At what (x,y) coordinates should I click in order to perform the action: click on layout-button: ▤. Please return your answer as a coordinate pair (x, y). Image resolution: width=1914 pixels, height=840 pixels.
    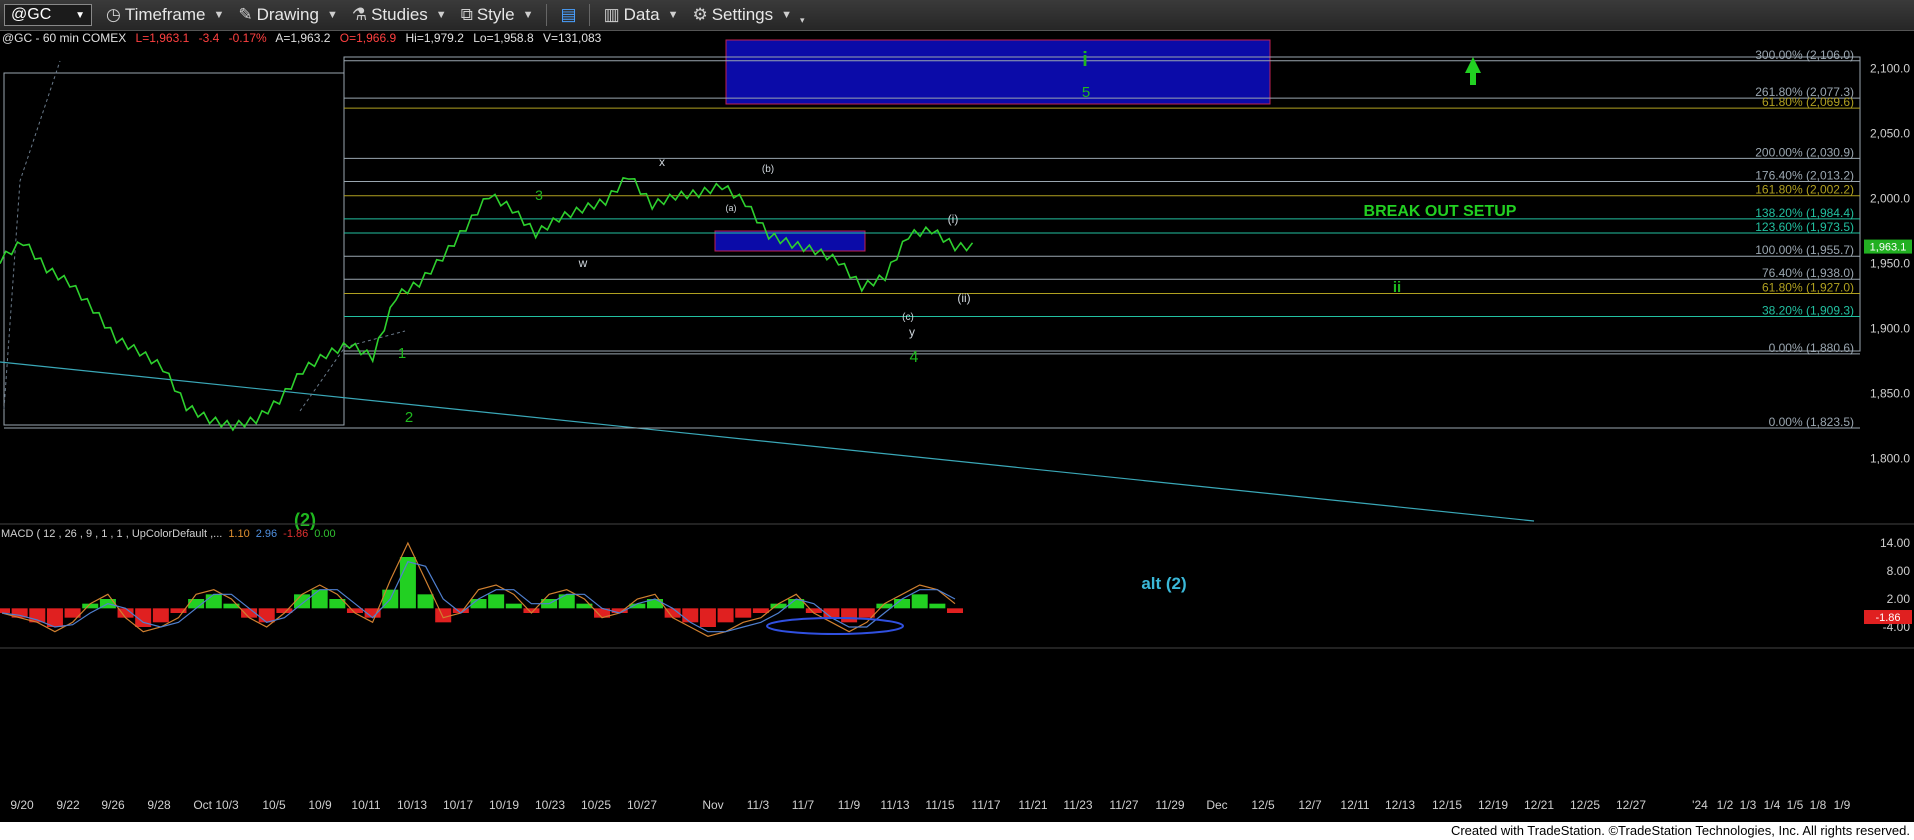
    Looking at the image, I should click on (569, 15).